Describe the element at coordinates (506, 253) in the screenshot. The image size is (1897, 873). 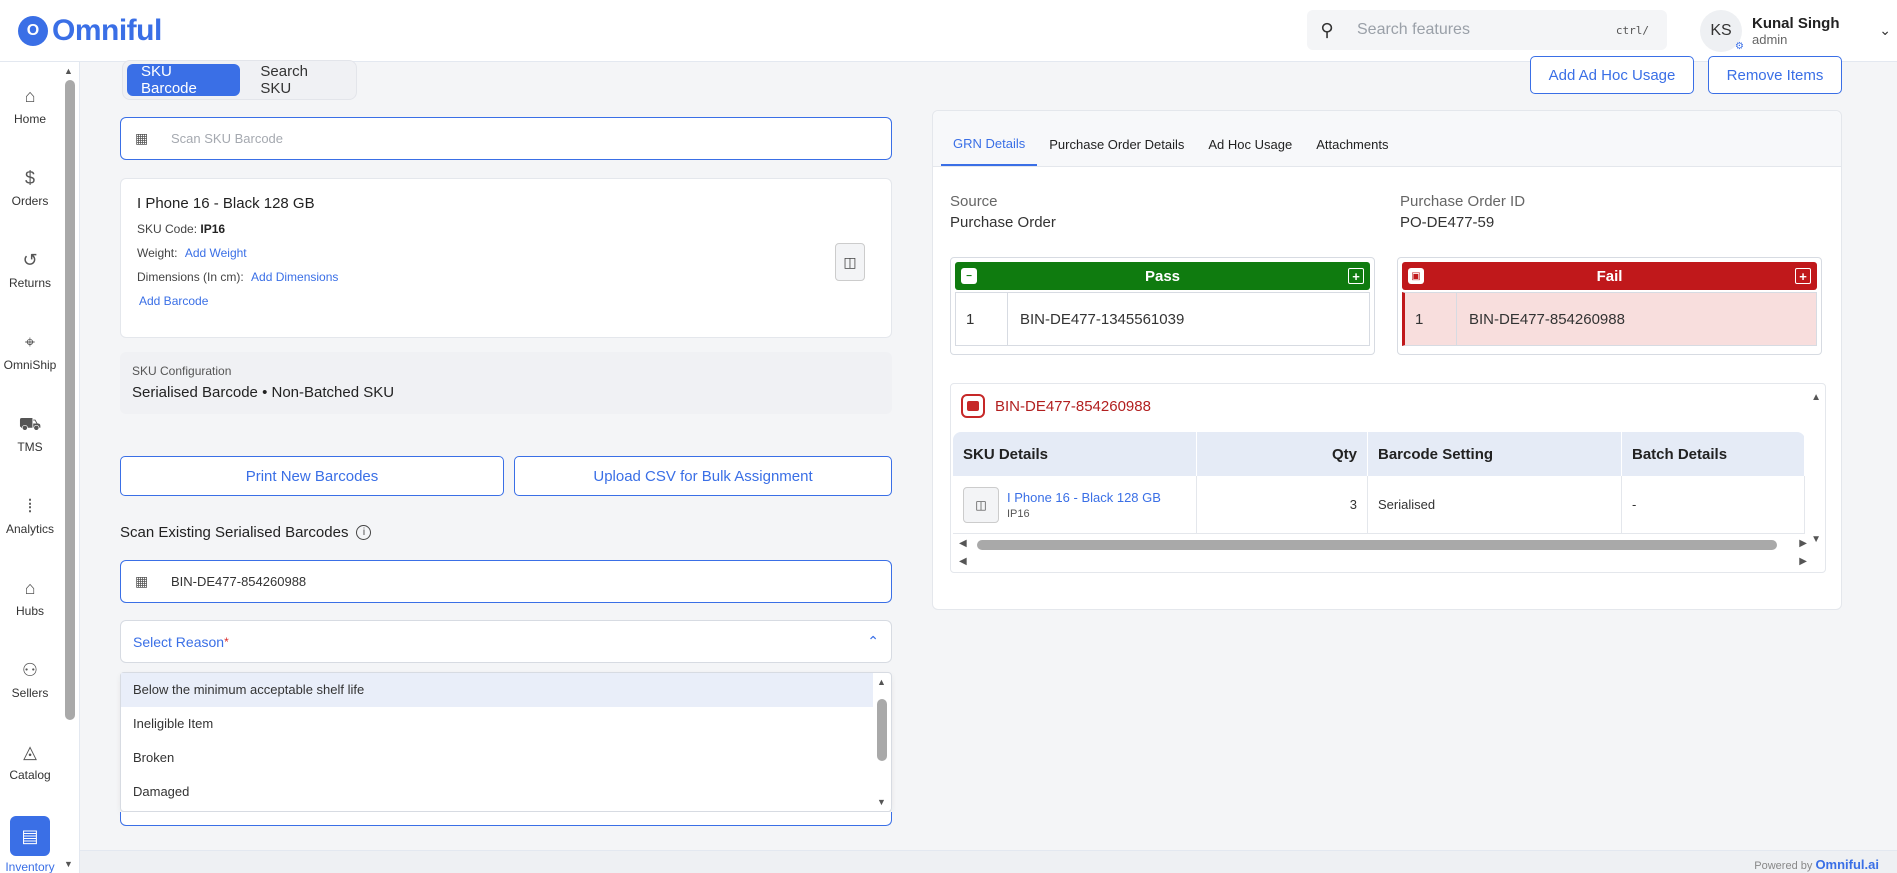
I see `weight-row: Weight: Add Weight` at that location.